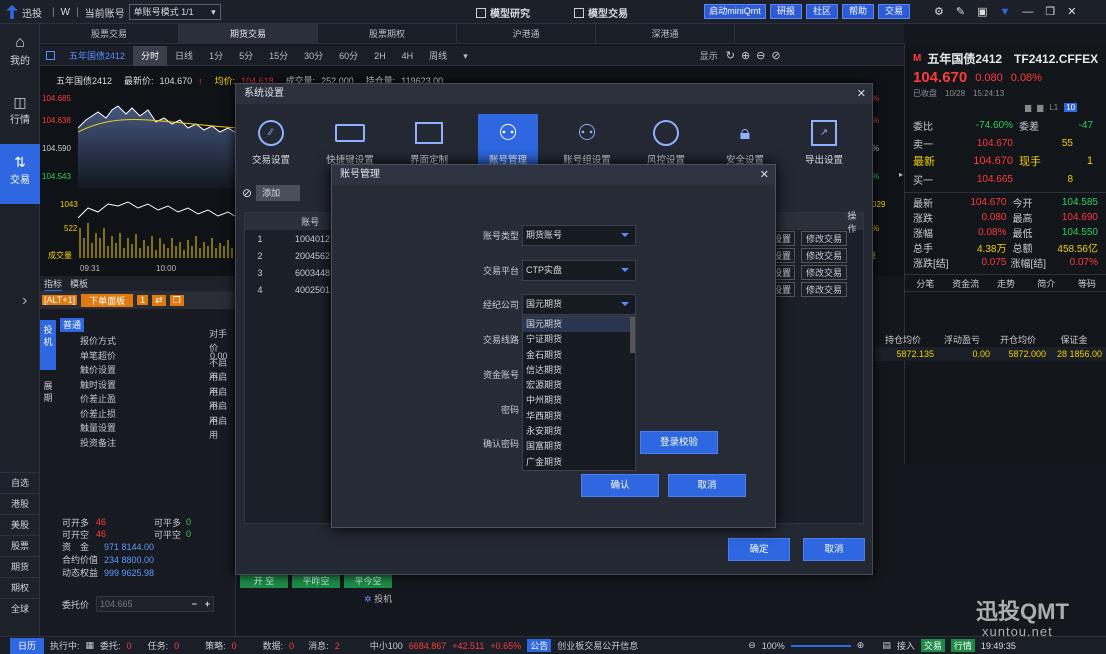 The image size is (1106, 654). I want to click on account-cancel-button: 取消, so click(707, 485).